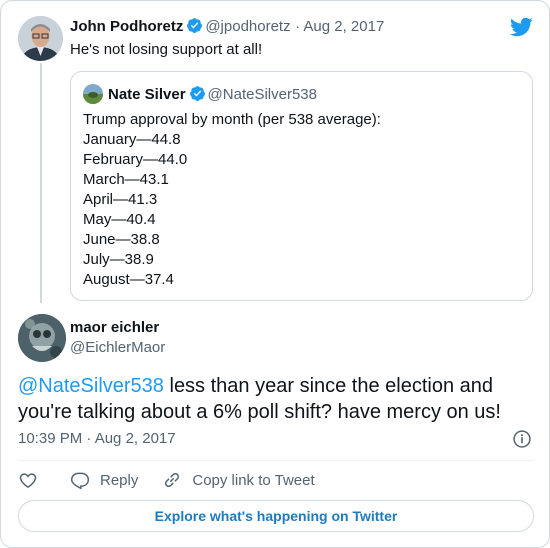 The image size is (550, 548). Describe the element at coordinates (147, 94) in the screenshot. I see `quoted-author-name: Nate Silver` at that location.